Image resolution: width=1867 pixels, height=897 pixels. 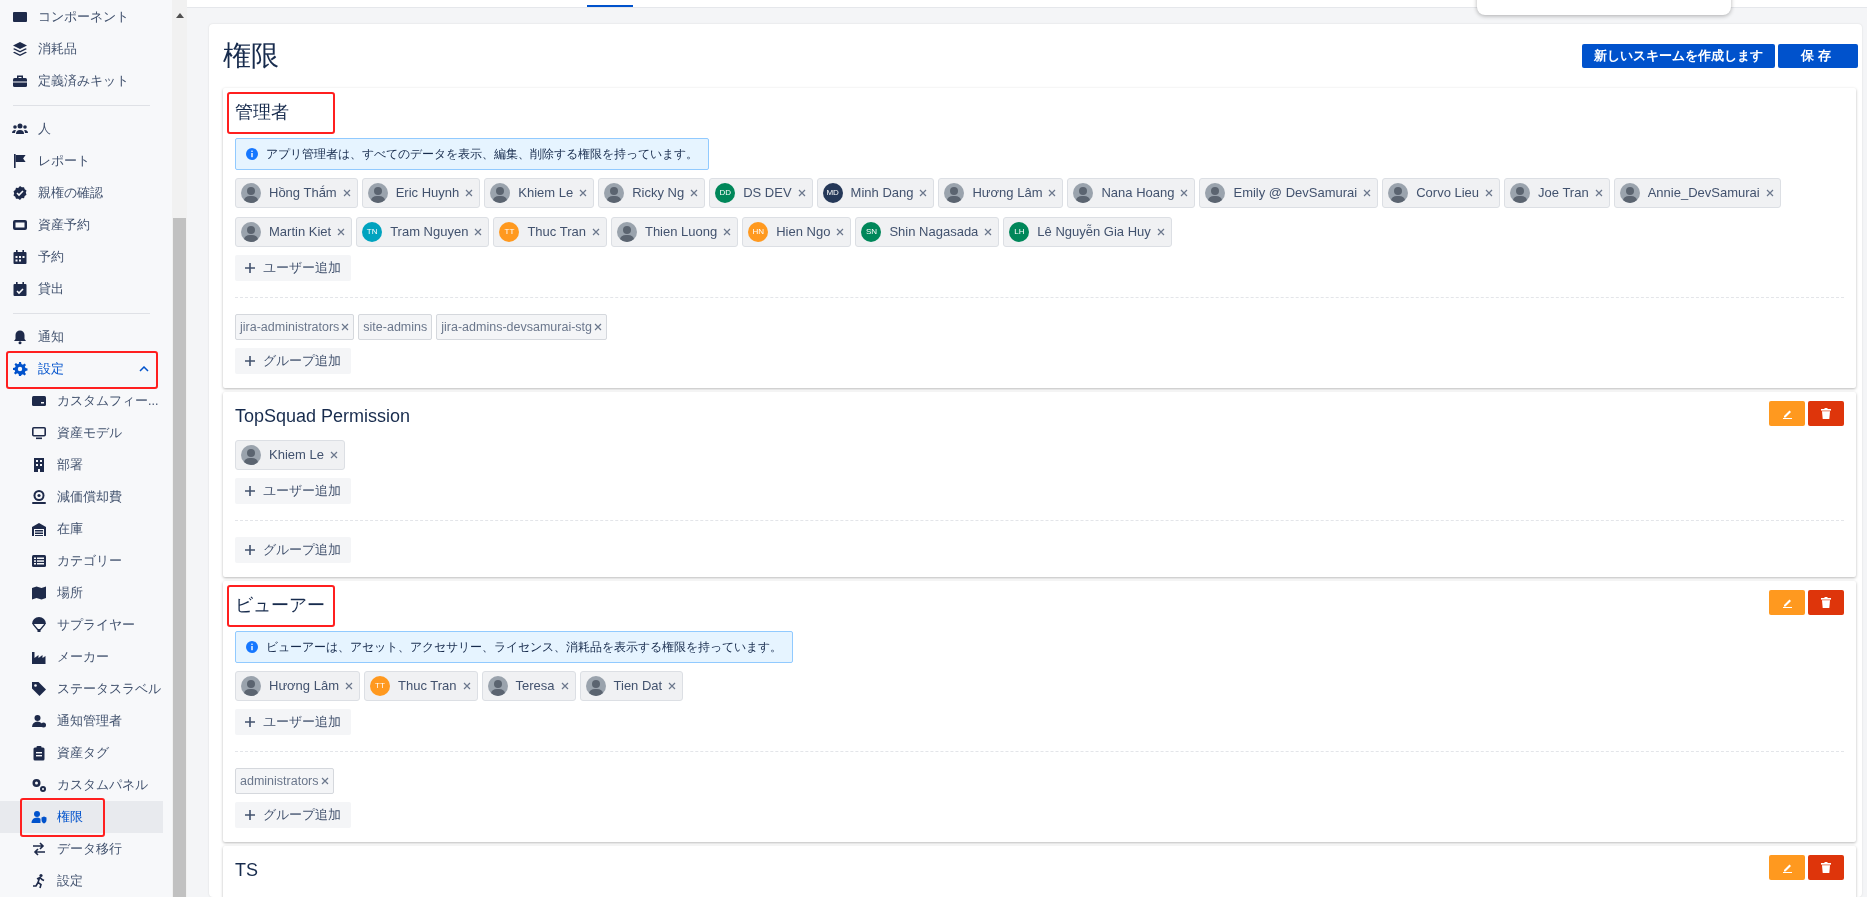 What do you see at coordinates (81, 625) in the screenshot?
I see `sidebar-item: サプライヤー` at bounding box center [81, 625].